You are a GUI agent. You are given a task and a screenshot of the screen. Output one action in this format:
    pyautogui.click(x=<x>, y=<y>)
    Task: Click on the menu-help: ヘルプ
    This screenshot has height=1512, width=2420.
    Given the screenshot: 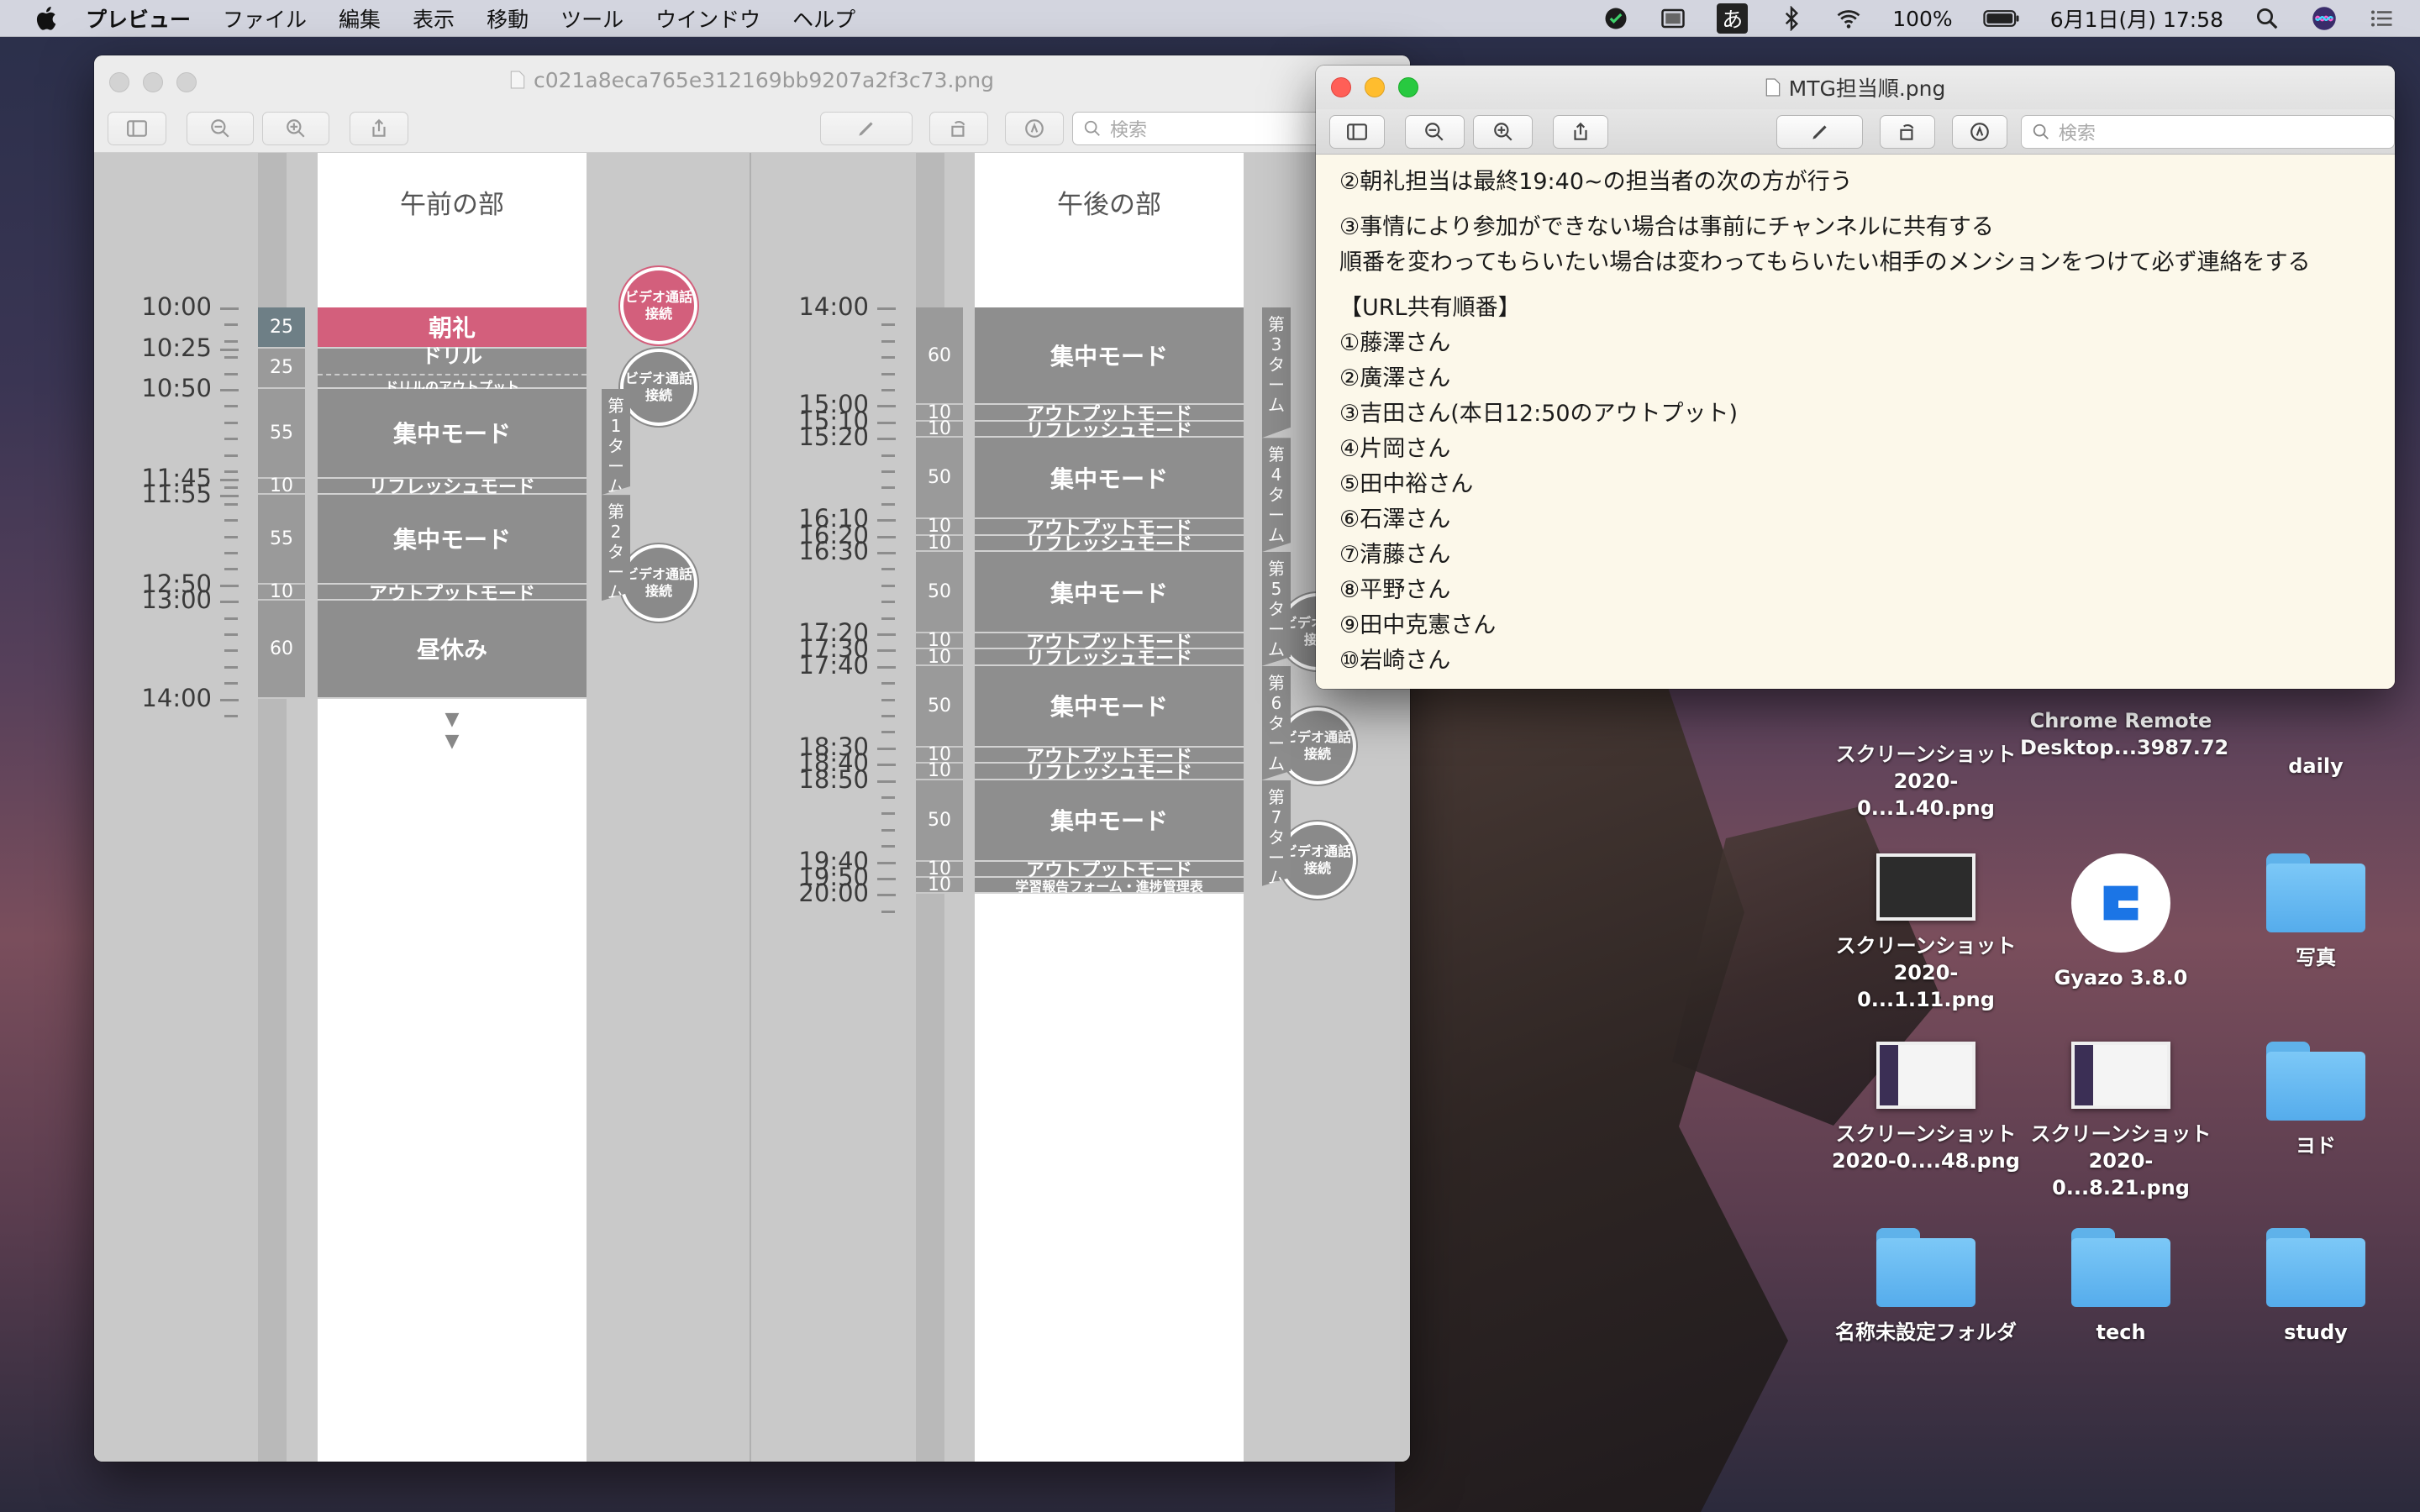 What is the action you would take?
    pyautogui.click(x=824, y=18)
    